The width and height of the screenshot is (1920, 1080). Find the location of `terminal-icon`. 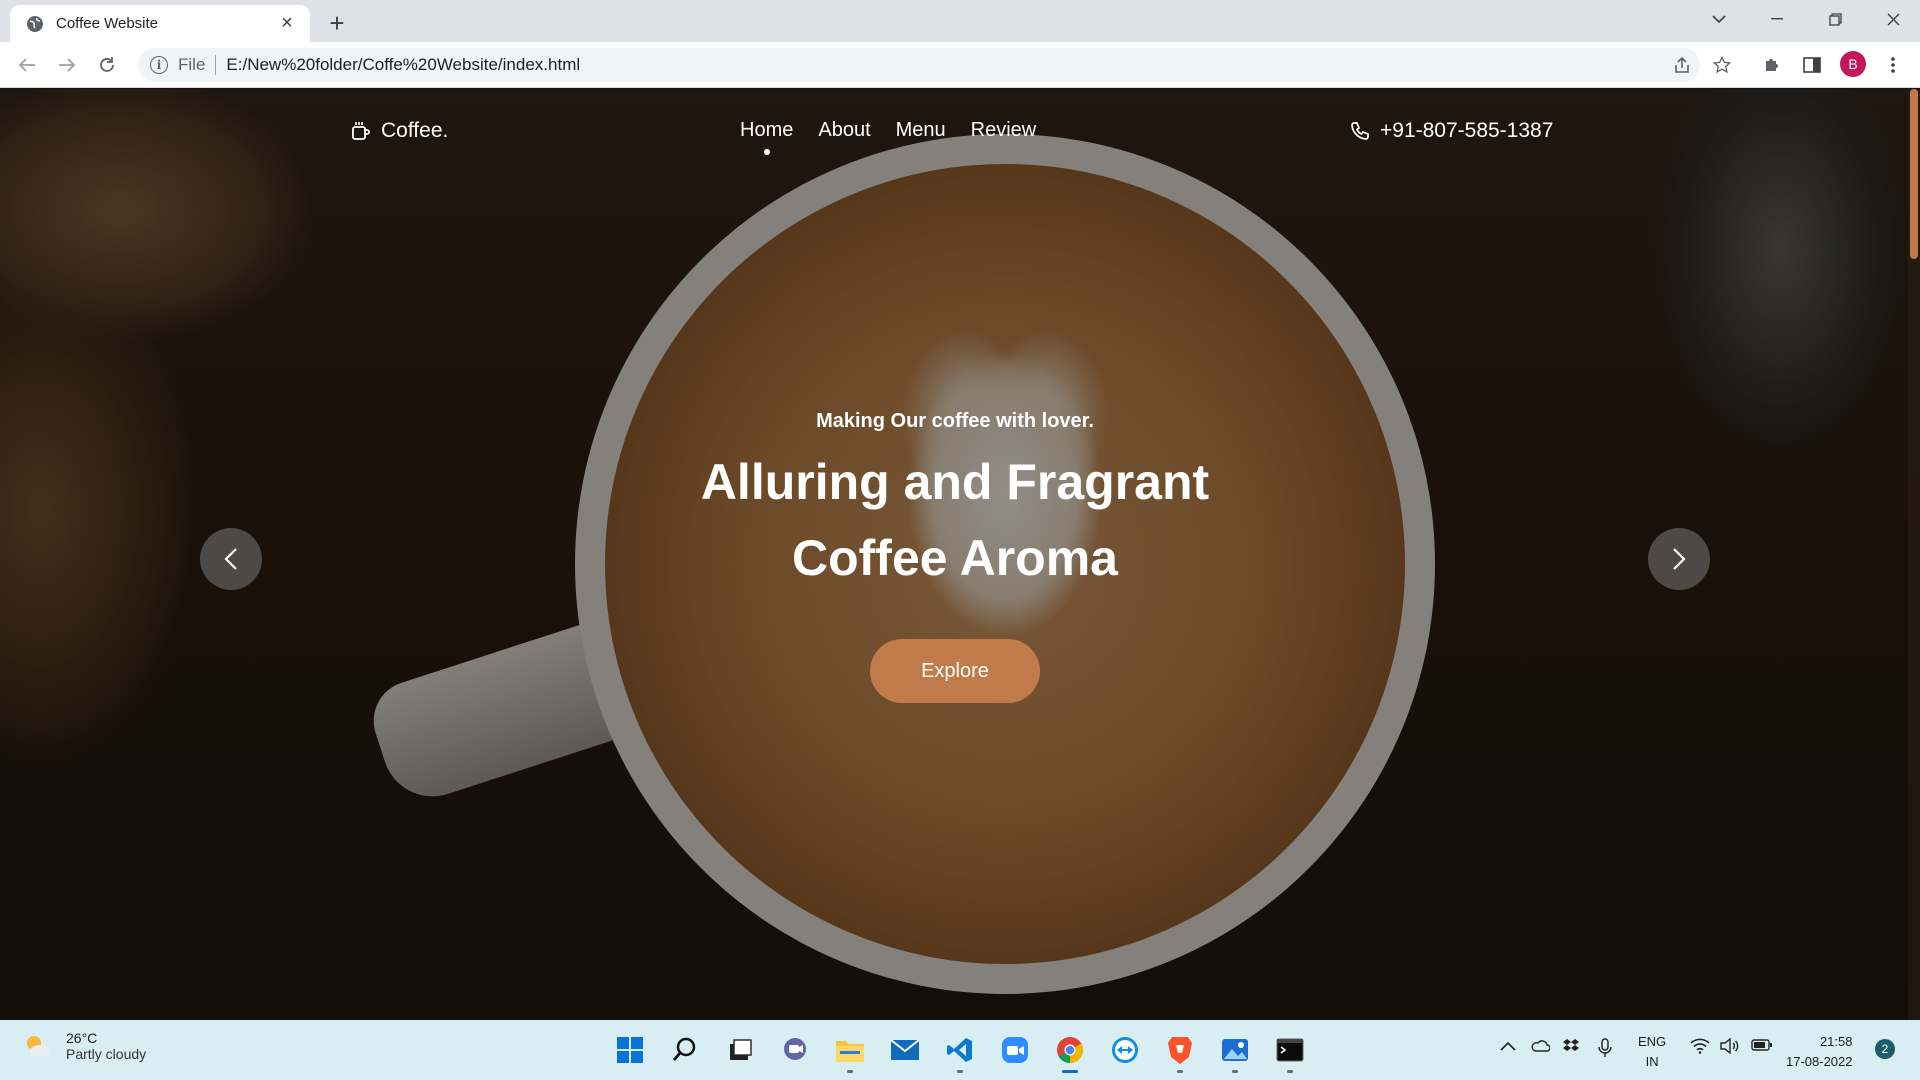

terminal-icon is located at coordinates (1290, 1051).